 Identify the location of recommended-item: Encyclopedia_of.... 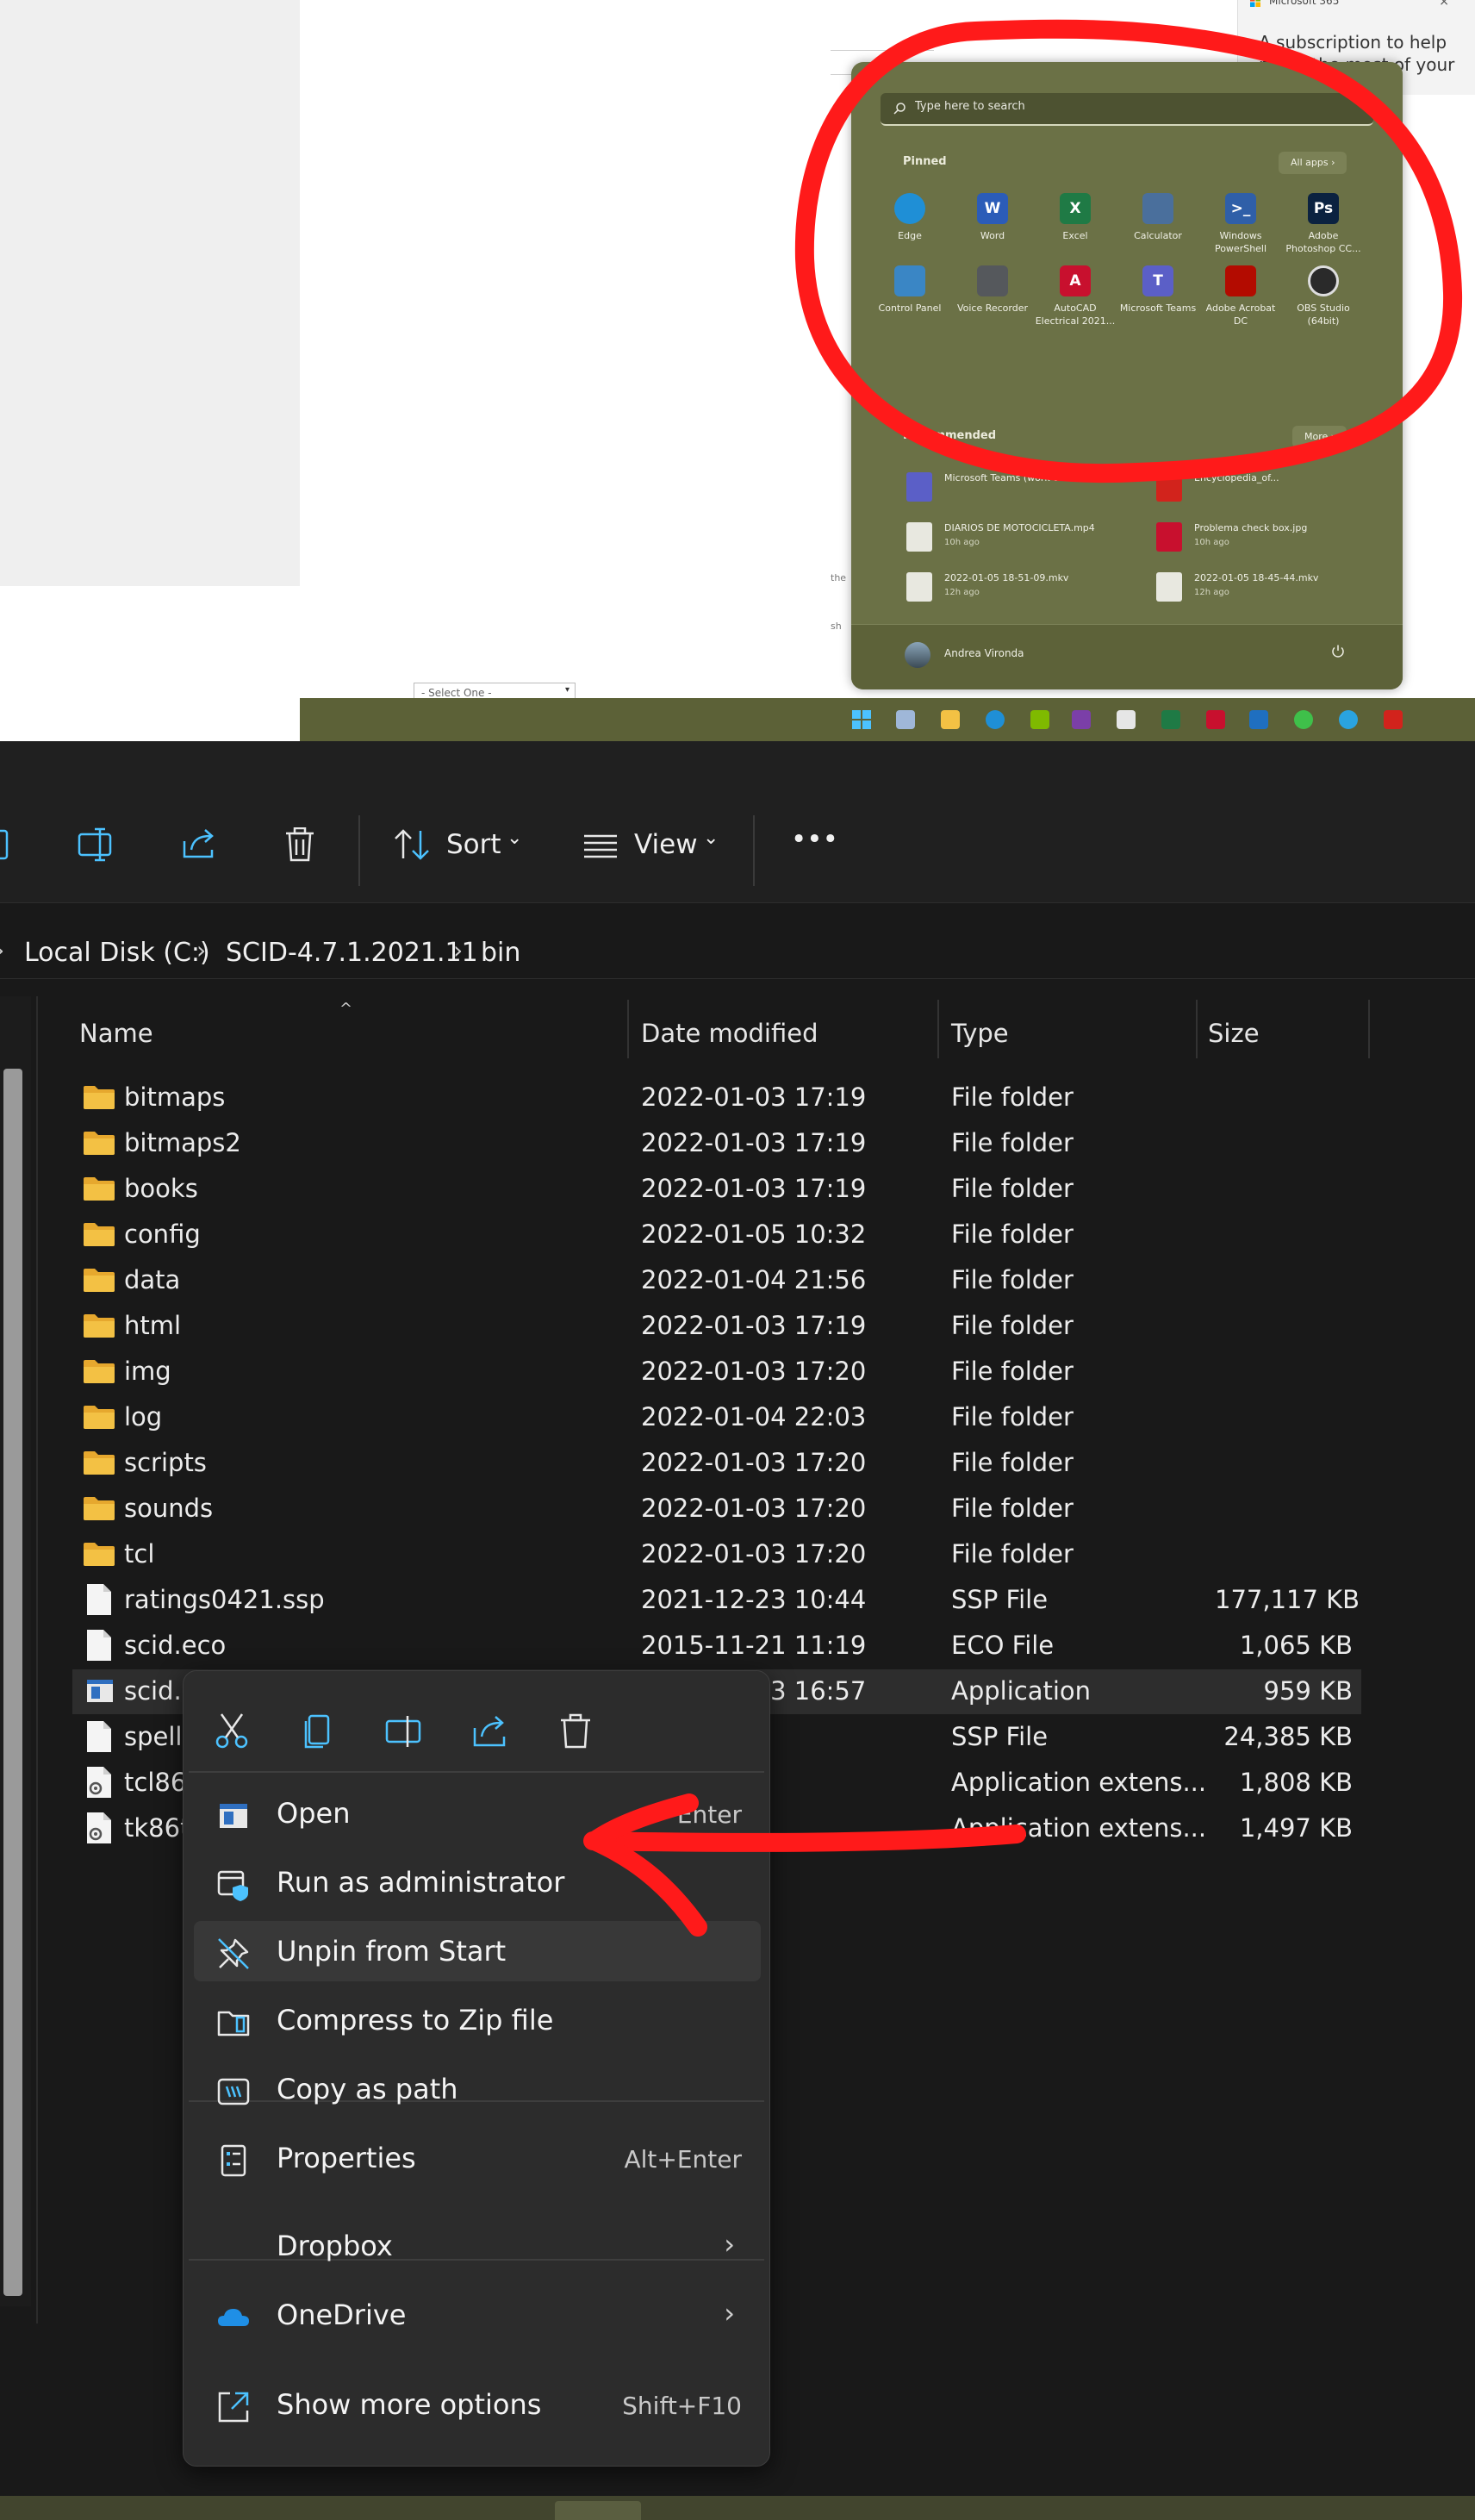
(1276, 489).